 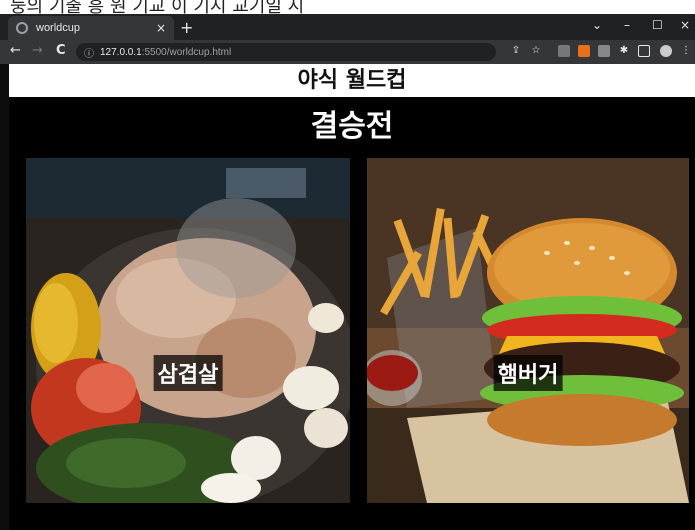 What do you see at coordinates (627, 25) in the screenshot?
I see `minimize-button: –` at bounding box center [627, 25].